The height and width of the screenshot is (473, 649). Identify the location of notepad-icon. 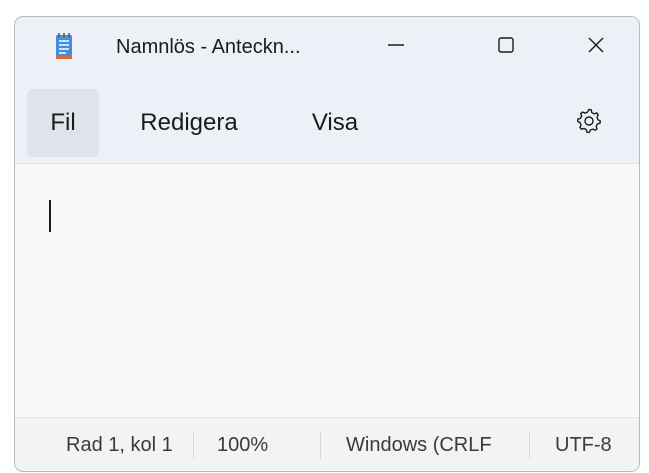
(64, 47).